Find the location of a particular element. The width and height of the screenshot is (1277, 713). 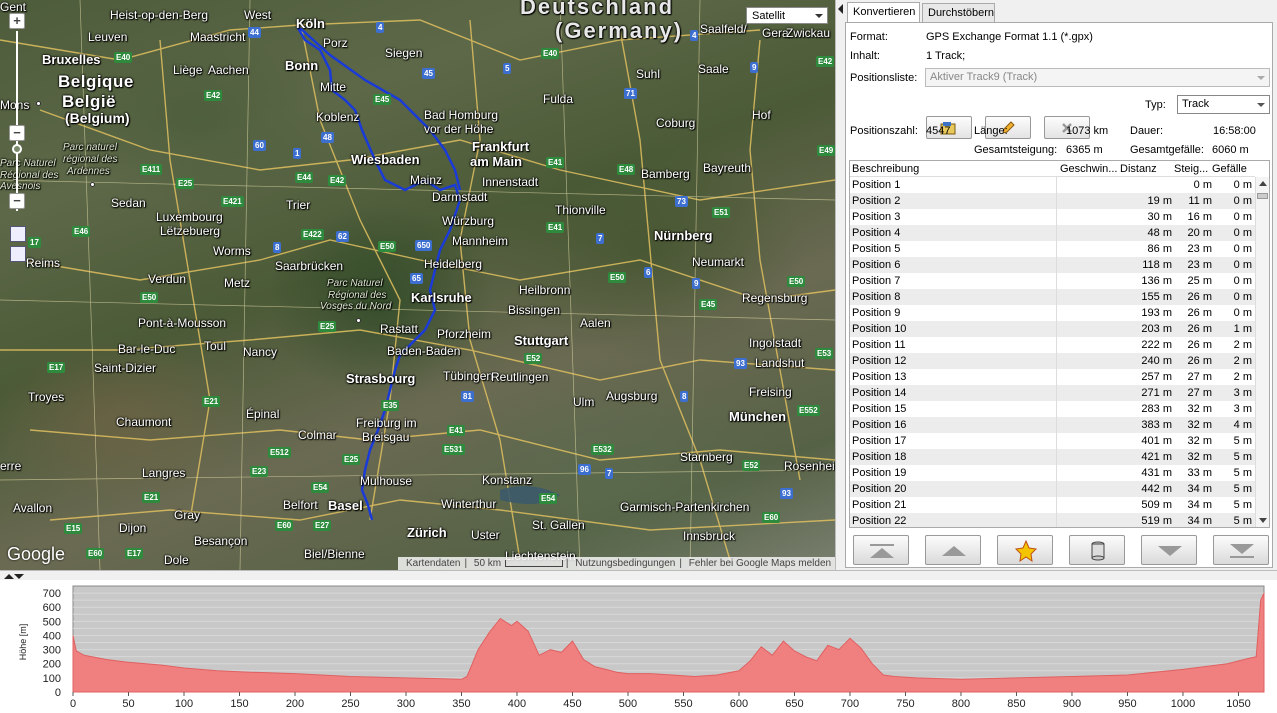

scroll-thumb is located at coordinates (1262, 196).